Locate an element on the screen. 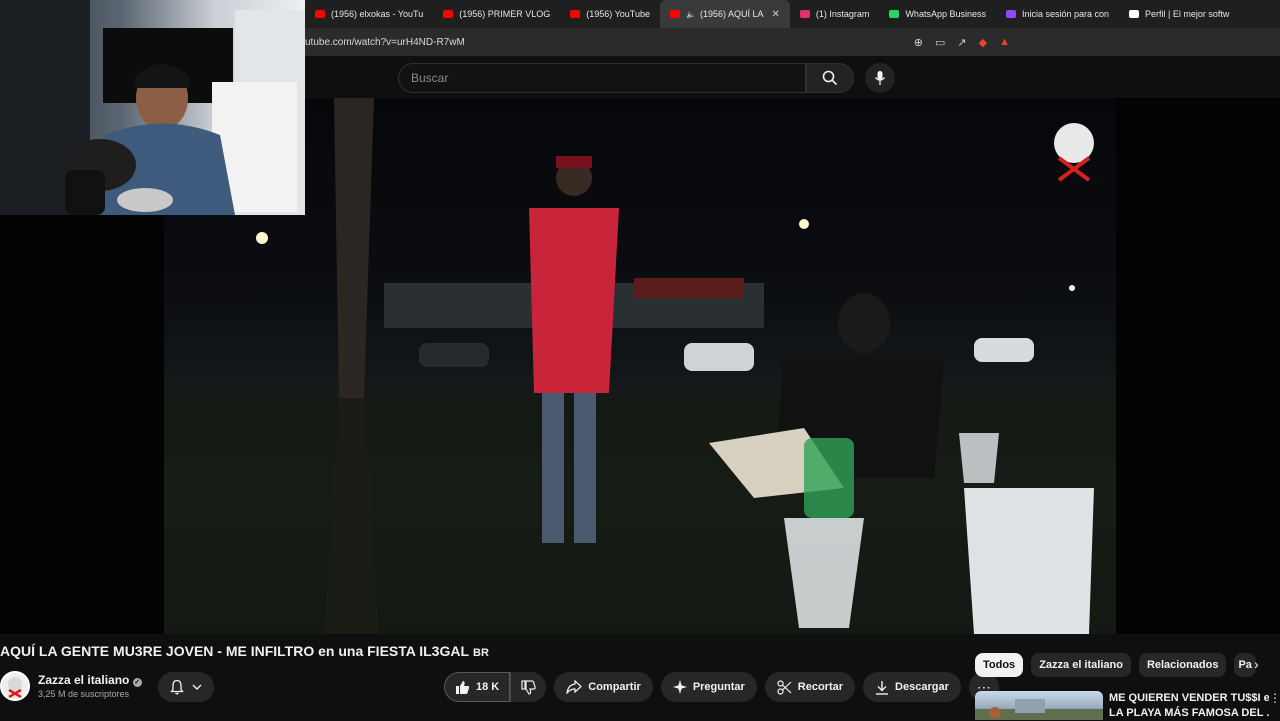 Image resolution: width=1280 pixels, height=721 pixels. browser-tab: WhatsApp Business is located at coordinates (937, 14).